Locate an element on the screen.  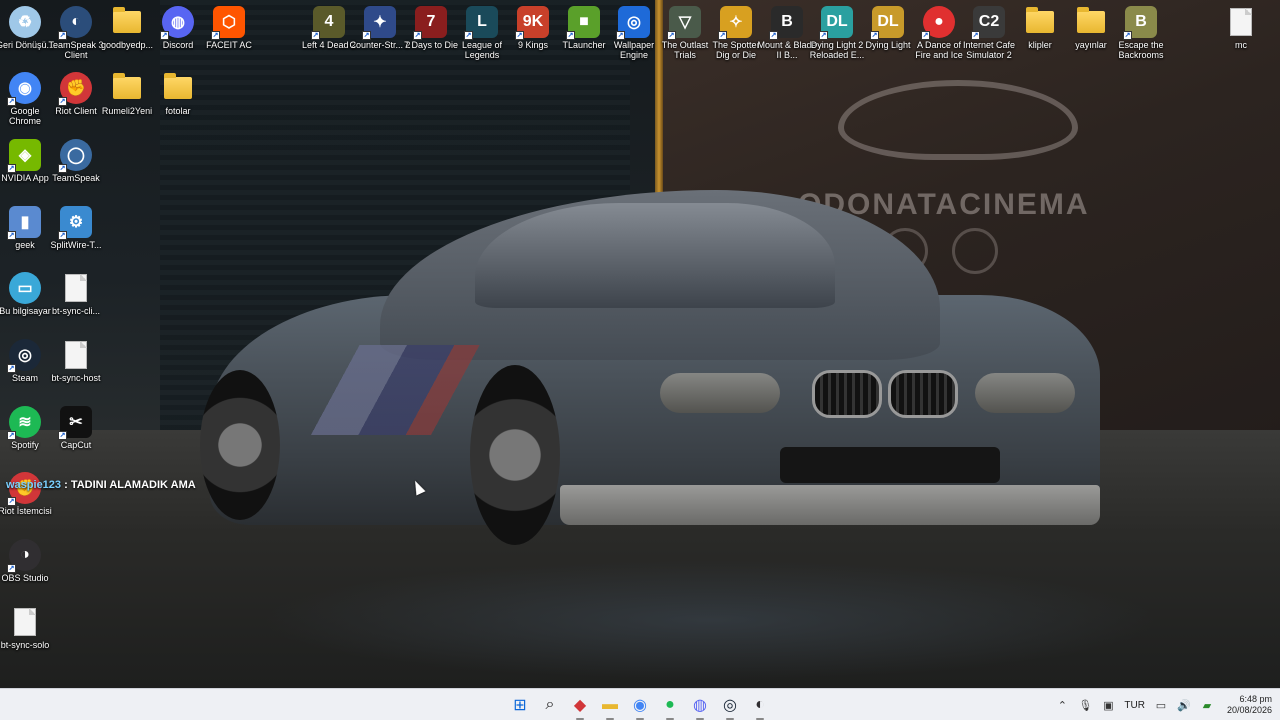
desktop-icon-label: OBS Studio is located at coordinates (25, 578).